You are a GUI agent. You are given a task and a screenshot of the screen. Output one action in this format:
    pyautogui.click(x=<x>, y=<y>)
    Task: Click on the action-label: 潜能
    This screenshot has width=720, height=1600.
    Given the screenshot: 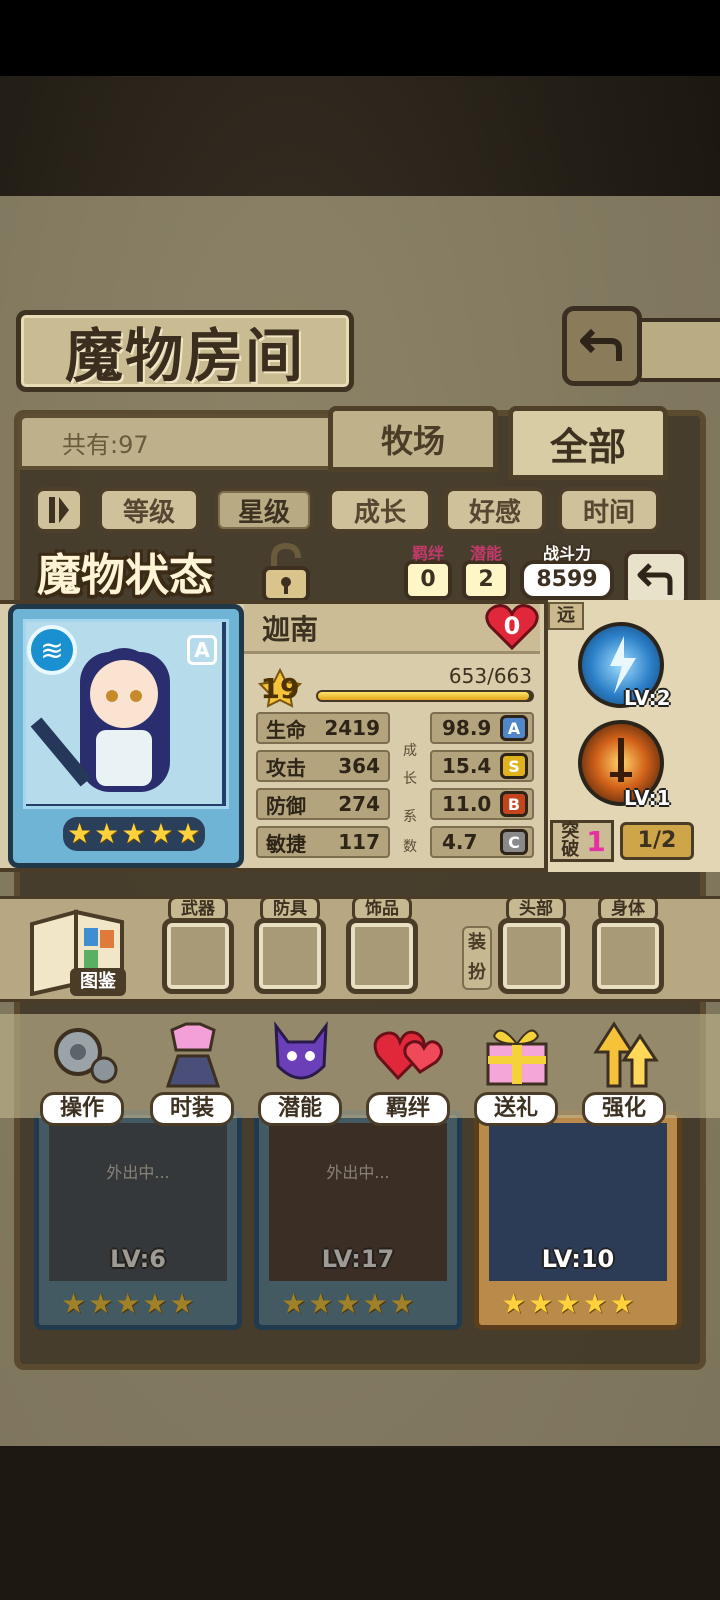 What is the action you would take?
    pyautogui.click(x=300, y=1109)
    